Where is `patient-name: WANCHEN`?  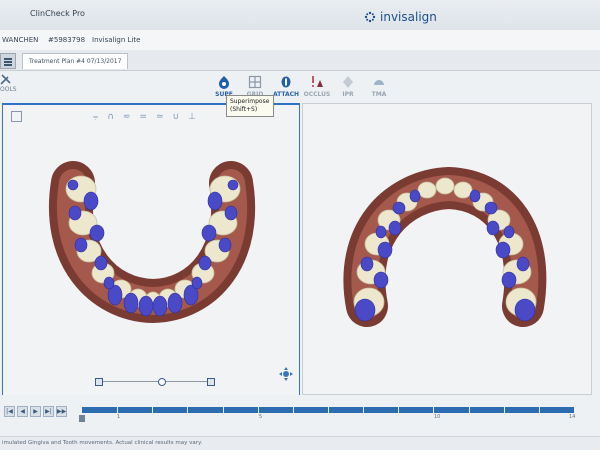 patient-name: WANCHEN is located at coordinates (20, 40).